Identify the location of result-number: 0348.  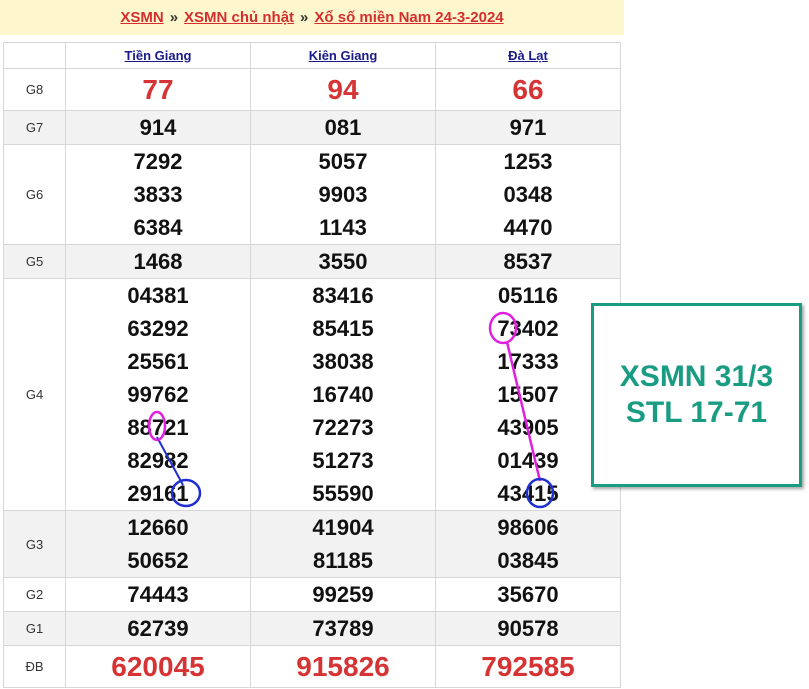
(528, 194).